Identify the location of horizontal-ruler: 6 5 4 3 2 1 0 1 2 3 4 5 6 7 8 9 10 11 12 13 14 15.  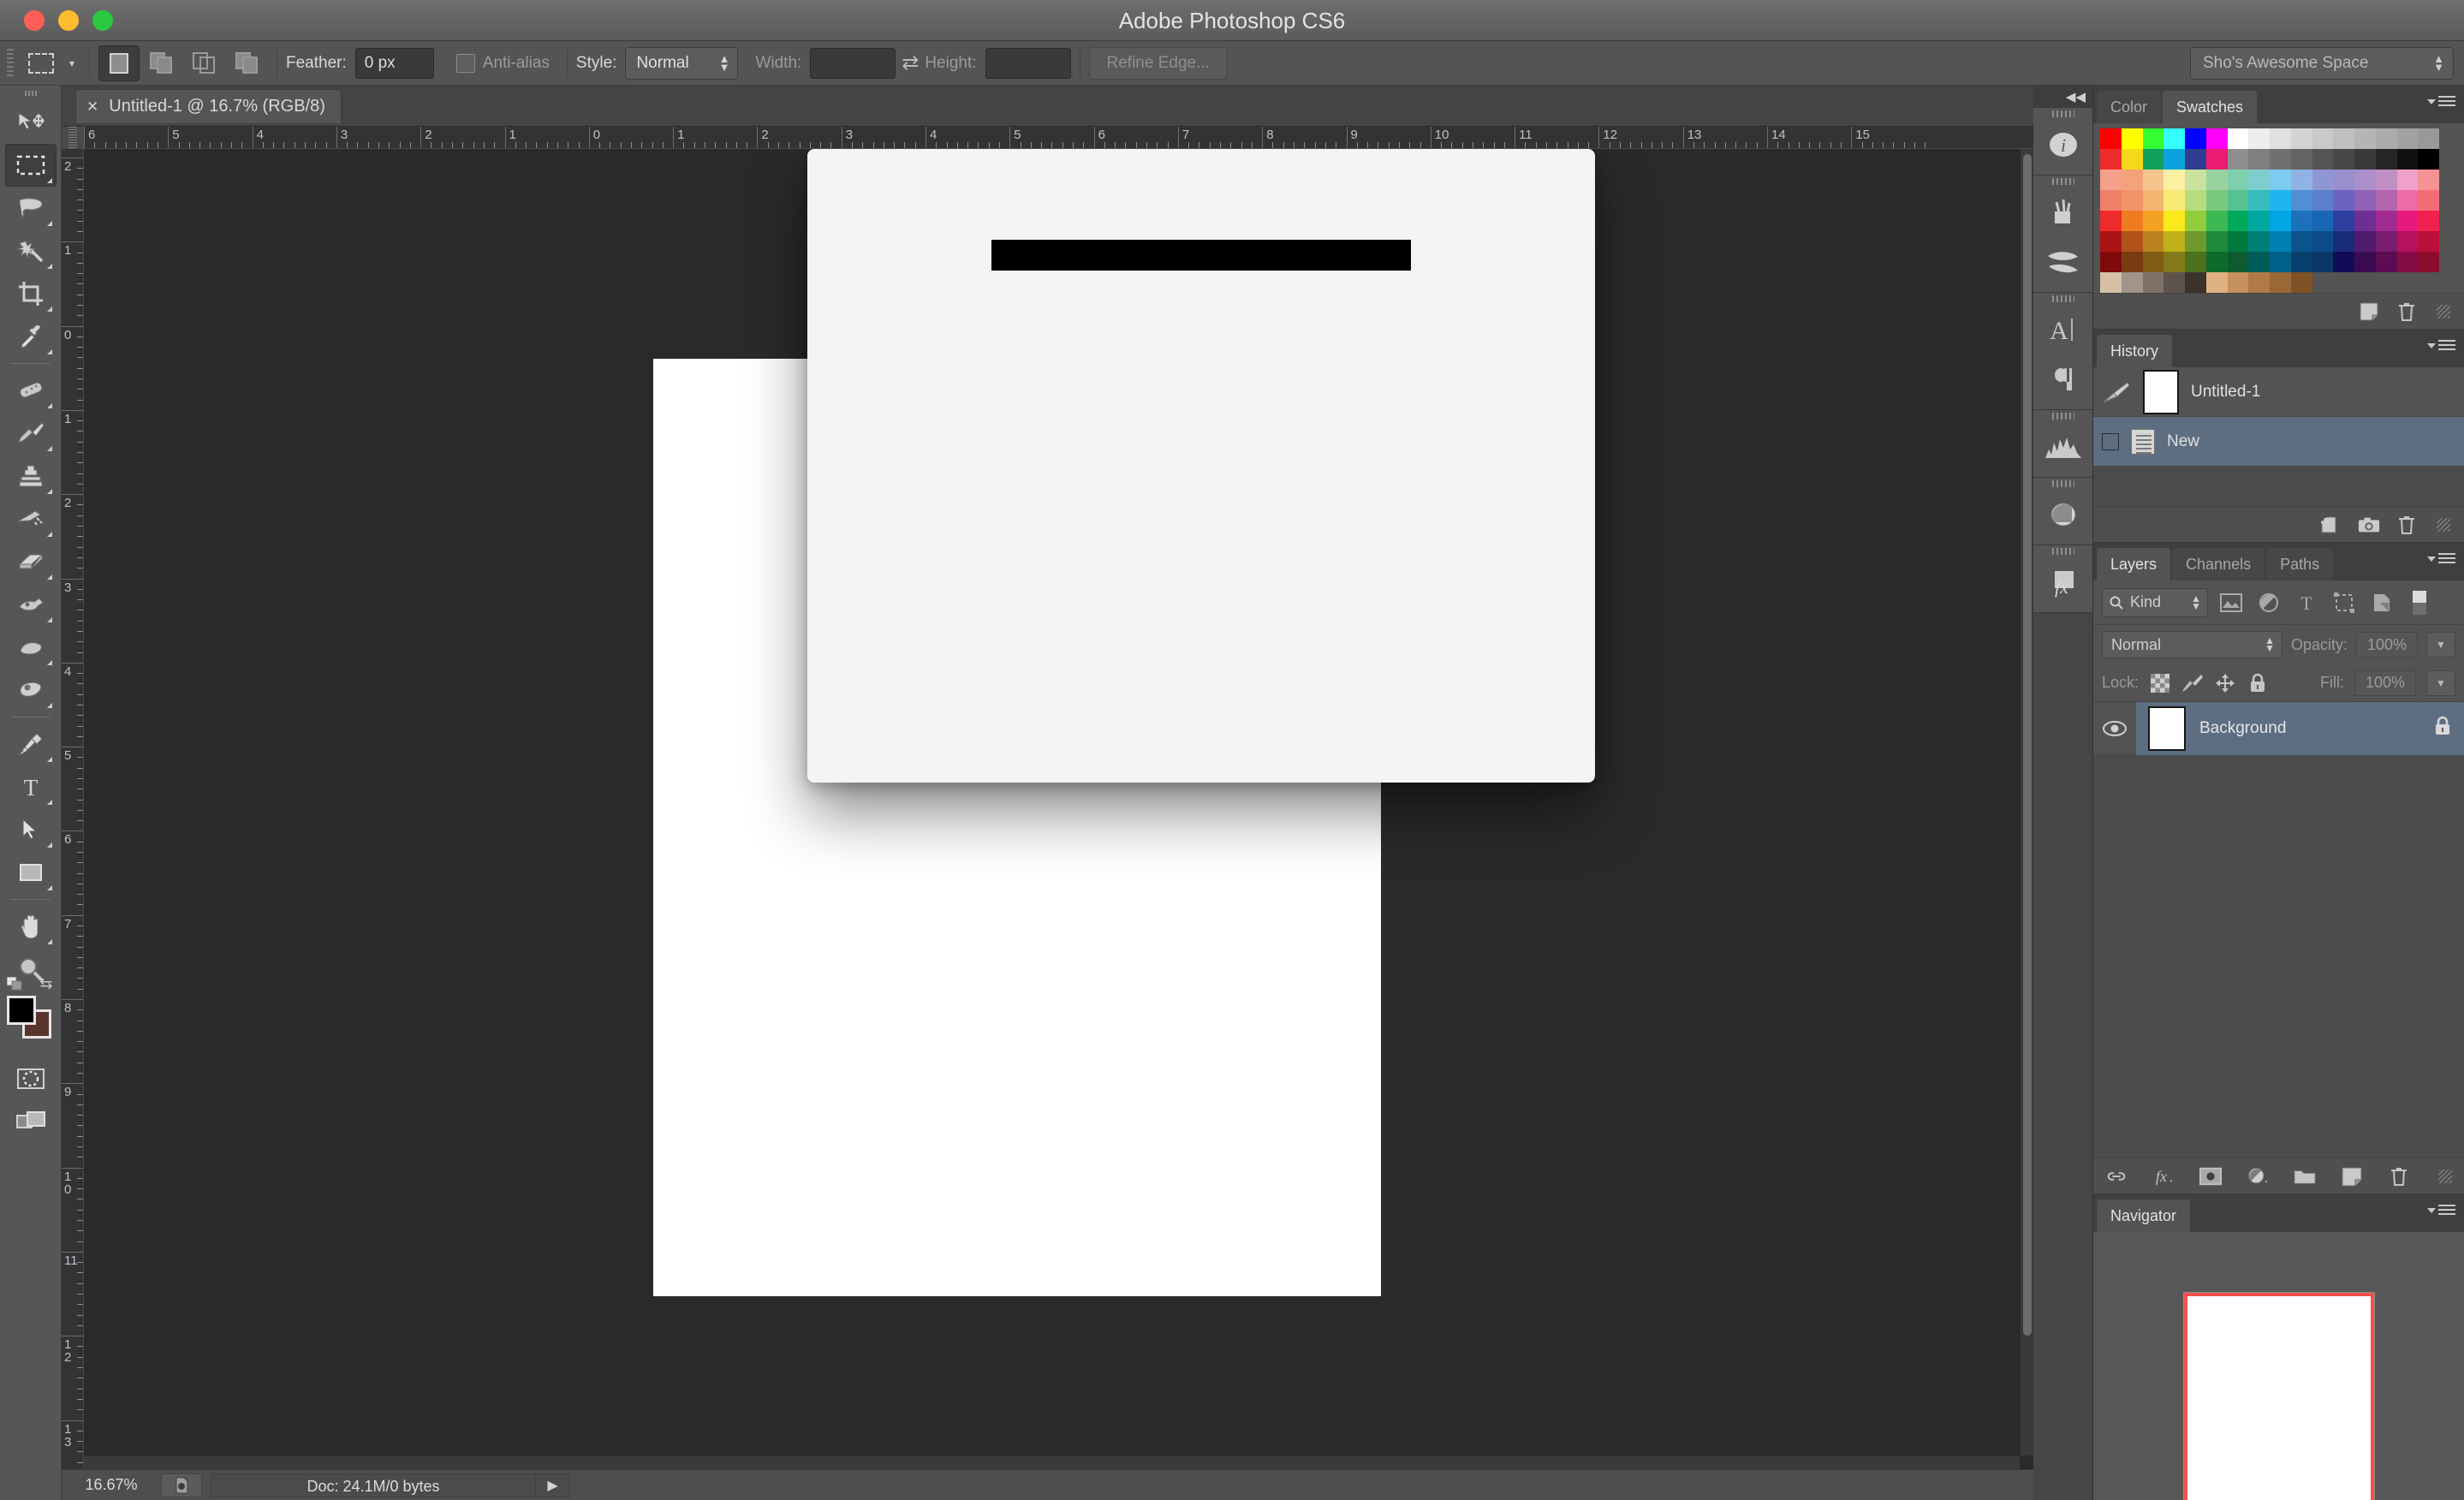
(1058, 138).